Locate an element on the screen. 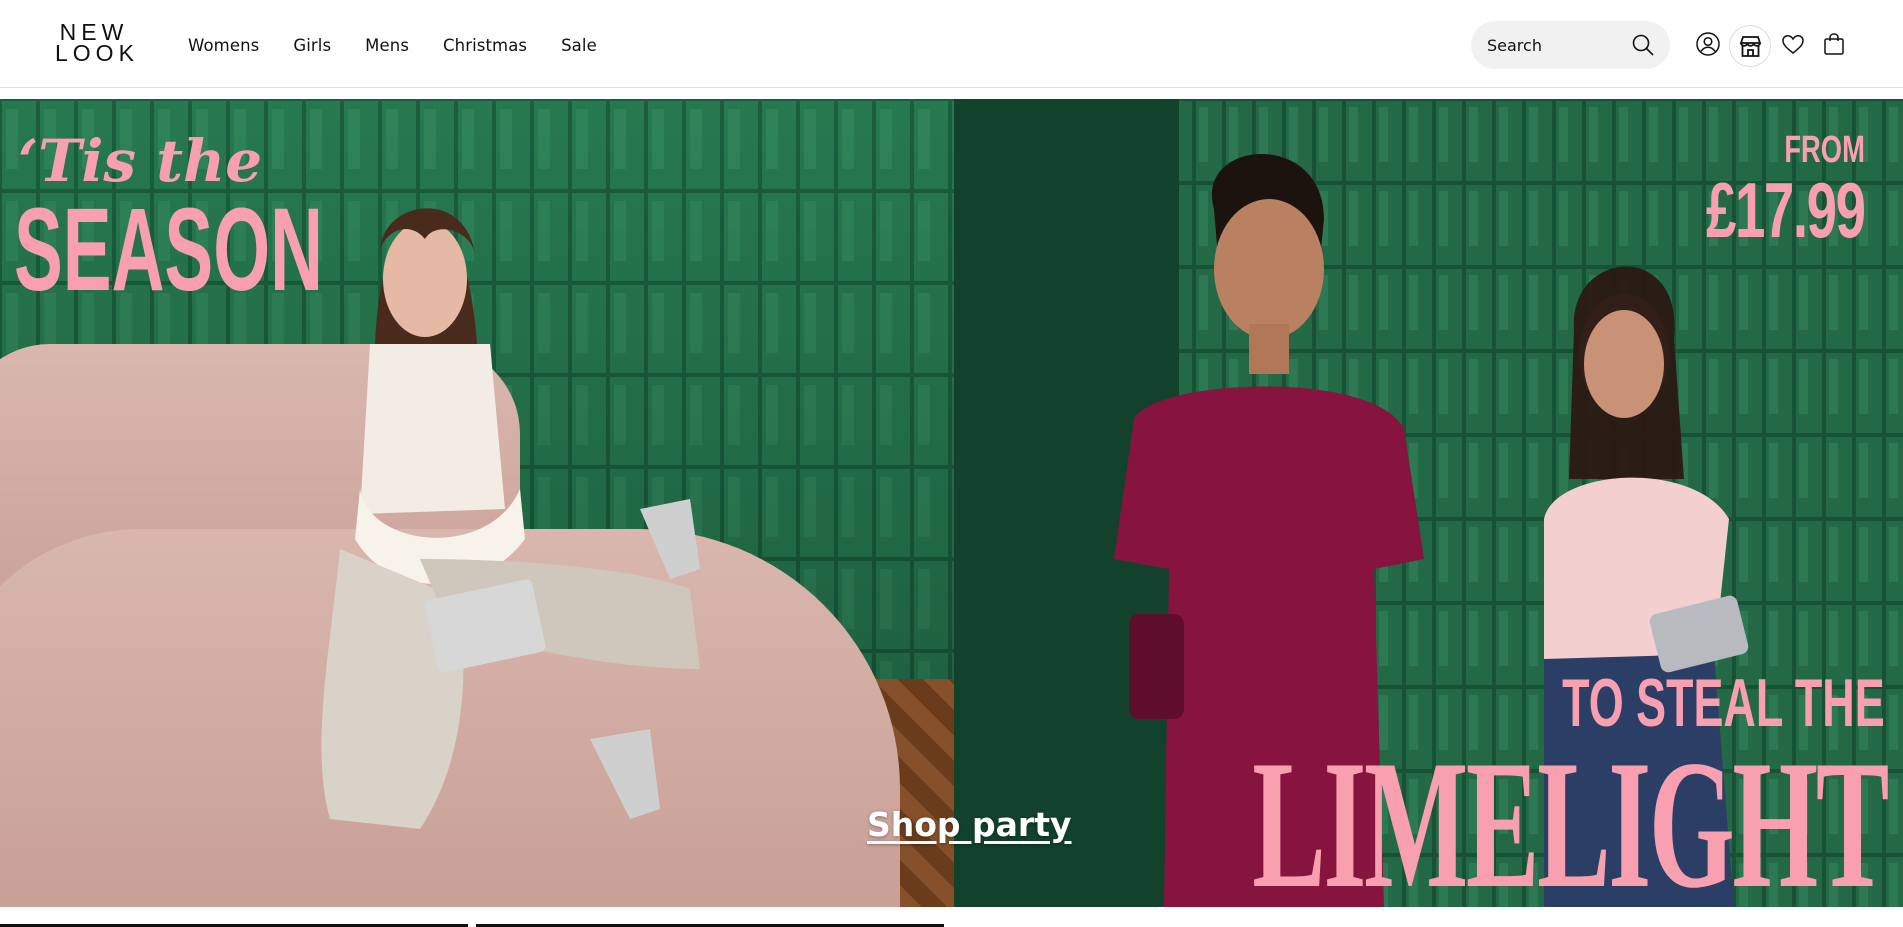  store-icon is located at coordinates (1750, 46).